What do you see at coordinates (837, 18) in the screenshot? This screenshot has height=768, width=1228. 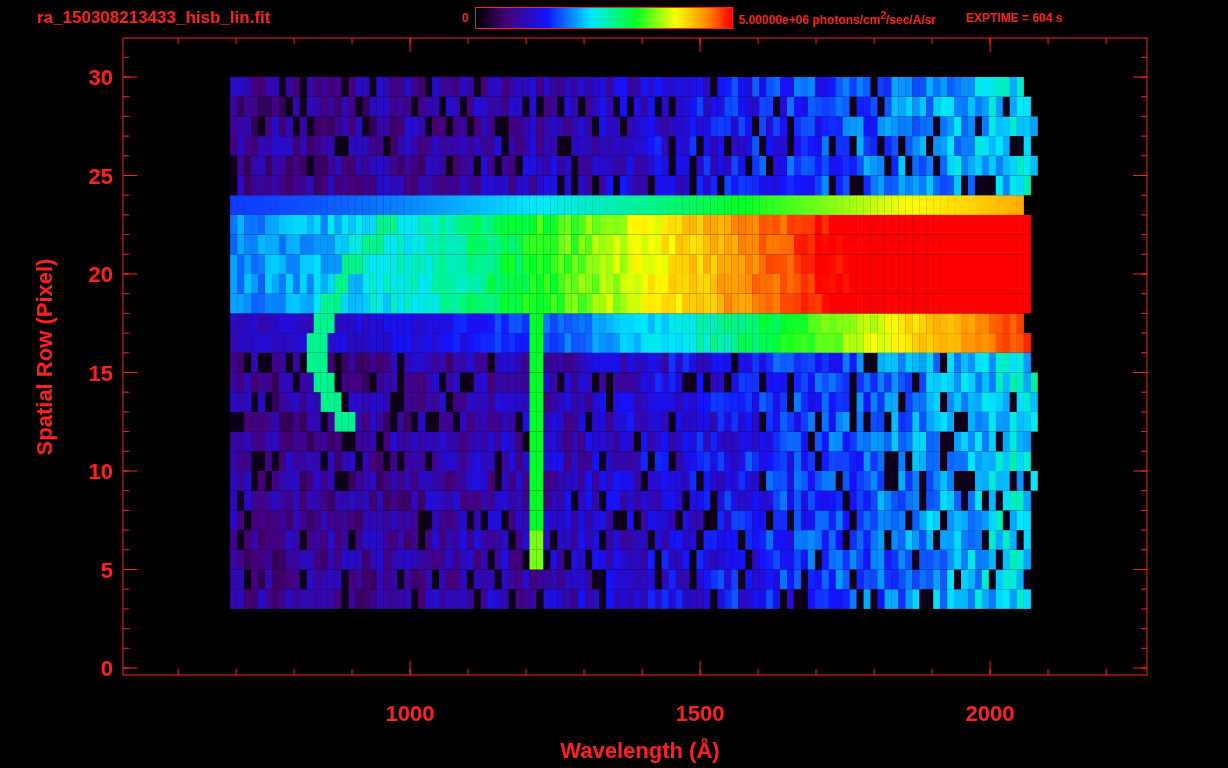 I see `colorbar-max-label: 5.00000e+06 photons/cm$^{2}$/sec/A/sr` at bounding box center [837, 18].